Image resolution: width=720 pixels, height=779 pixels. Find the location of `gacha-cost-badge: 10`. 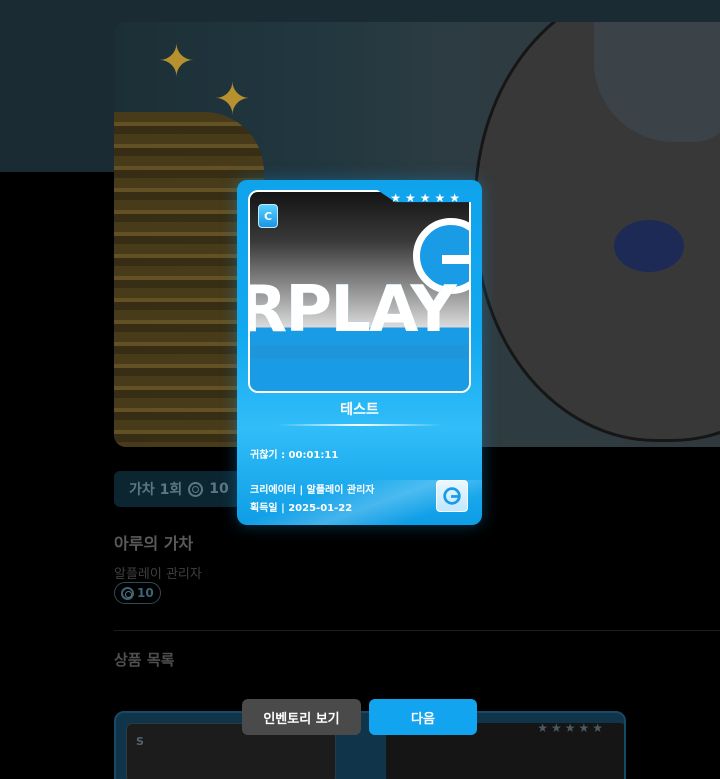

gacha-cost-badge: 10 is located at coordinates (137, 593).